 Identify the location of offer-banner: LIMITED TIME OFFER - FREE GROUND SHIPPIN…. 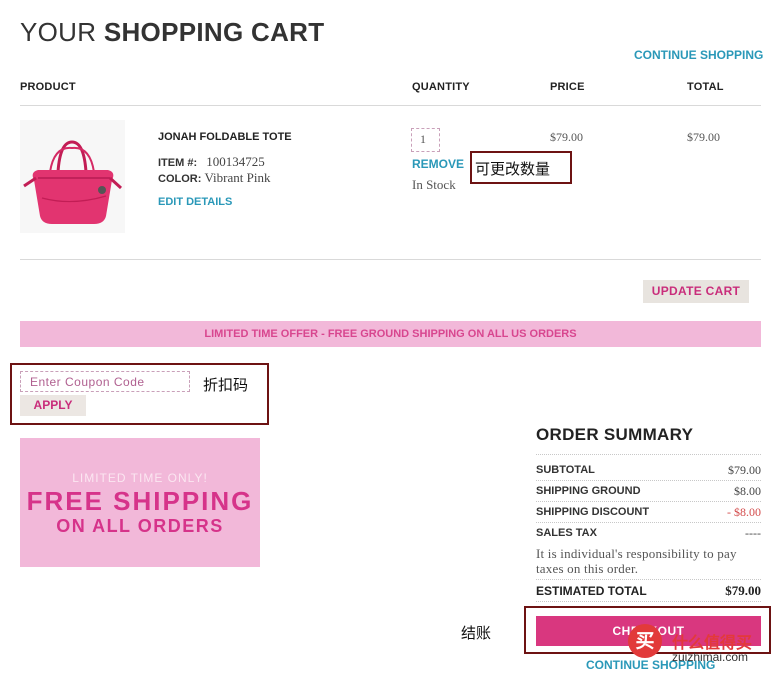
(390, 334).